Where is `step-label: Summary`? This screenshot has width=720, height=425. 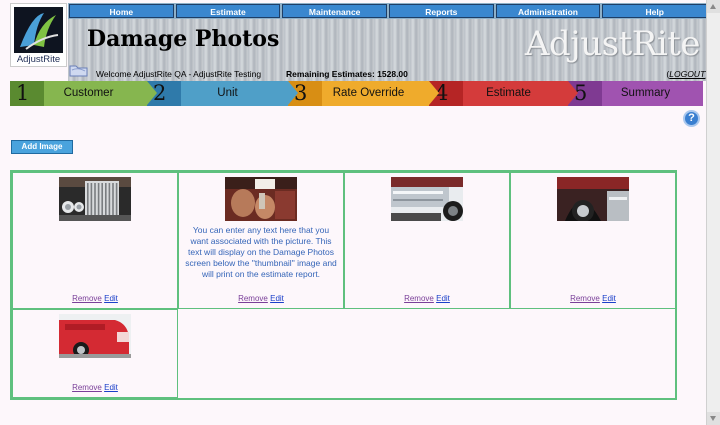
step-label: Summary is located at coordinates (645, 93).